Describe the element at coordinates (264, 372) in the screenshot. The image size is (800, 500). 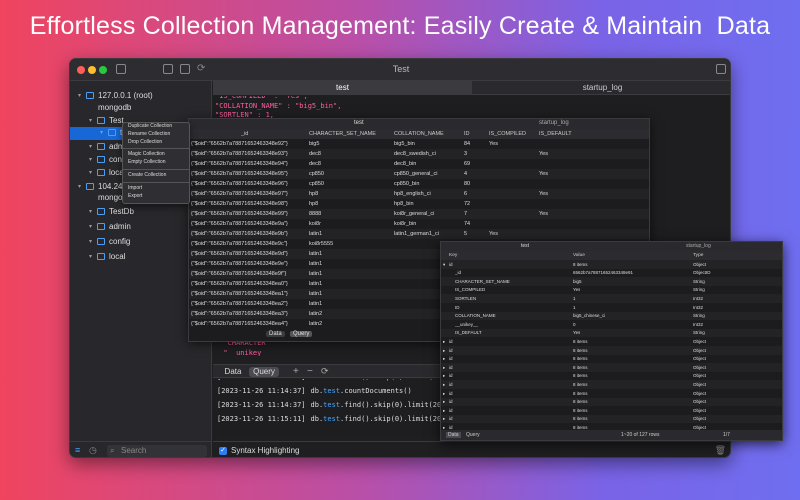
I see `query-mode-button: Query` at that location.